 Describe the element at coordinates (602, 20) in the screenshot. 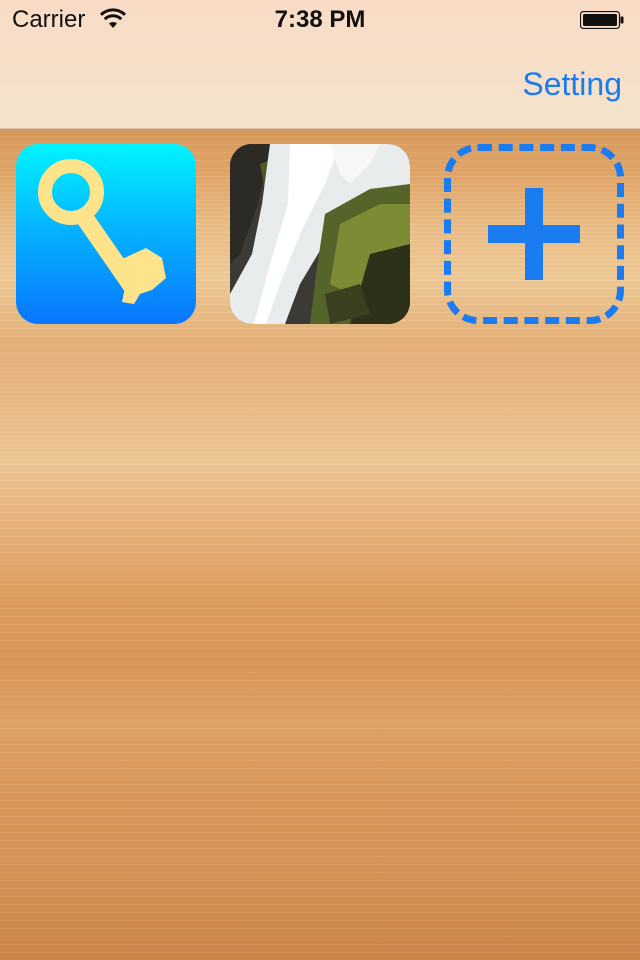

I see `battery-icon` at that location.